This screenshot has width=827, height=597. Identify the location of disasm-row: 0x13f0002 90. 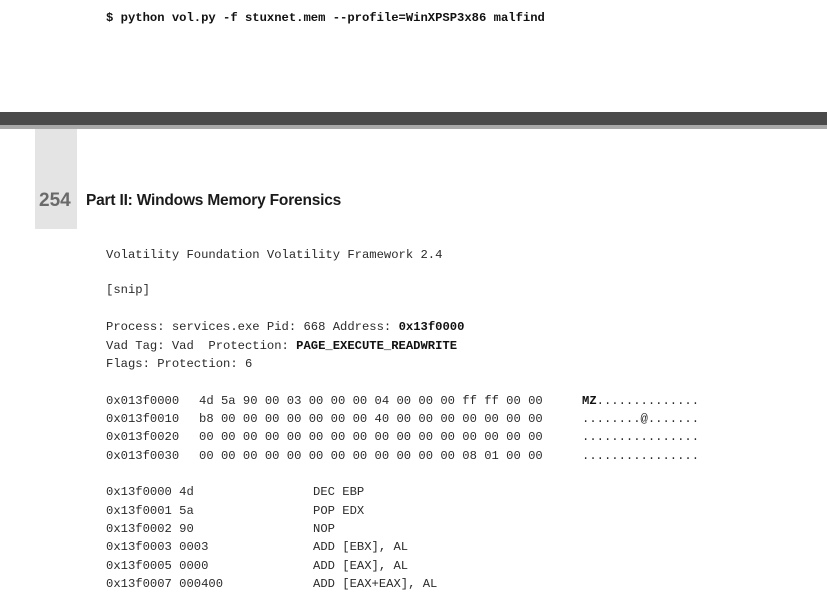
(150, 529).